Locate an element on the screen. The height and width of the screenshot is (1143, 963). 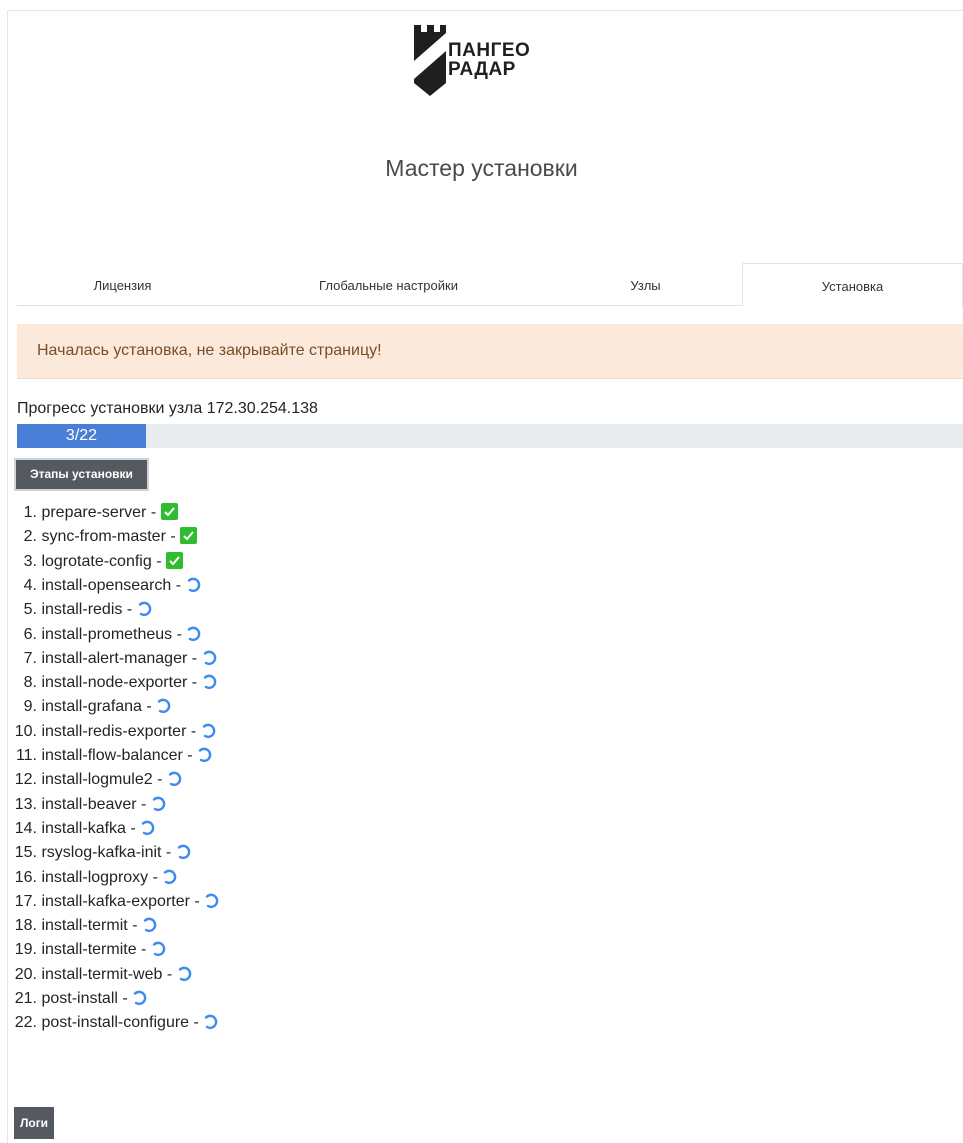
stage-name: install-kafka - is located at coordinates (88, 828).